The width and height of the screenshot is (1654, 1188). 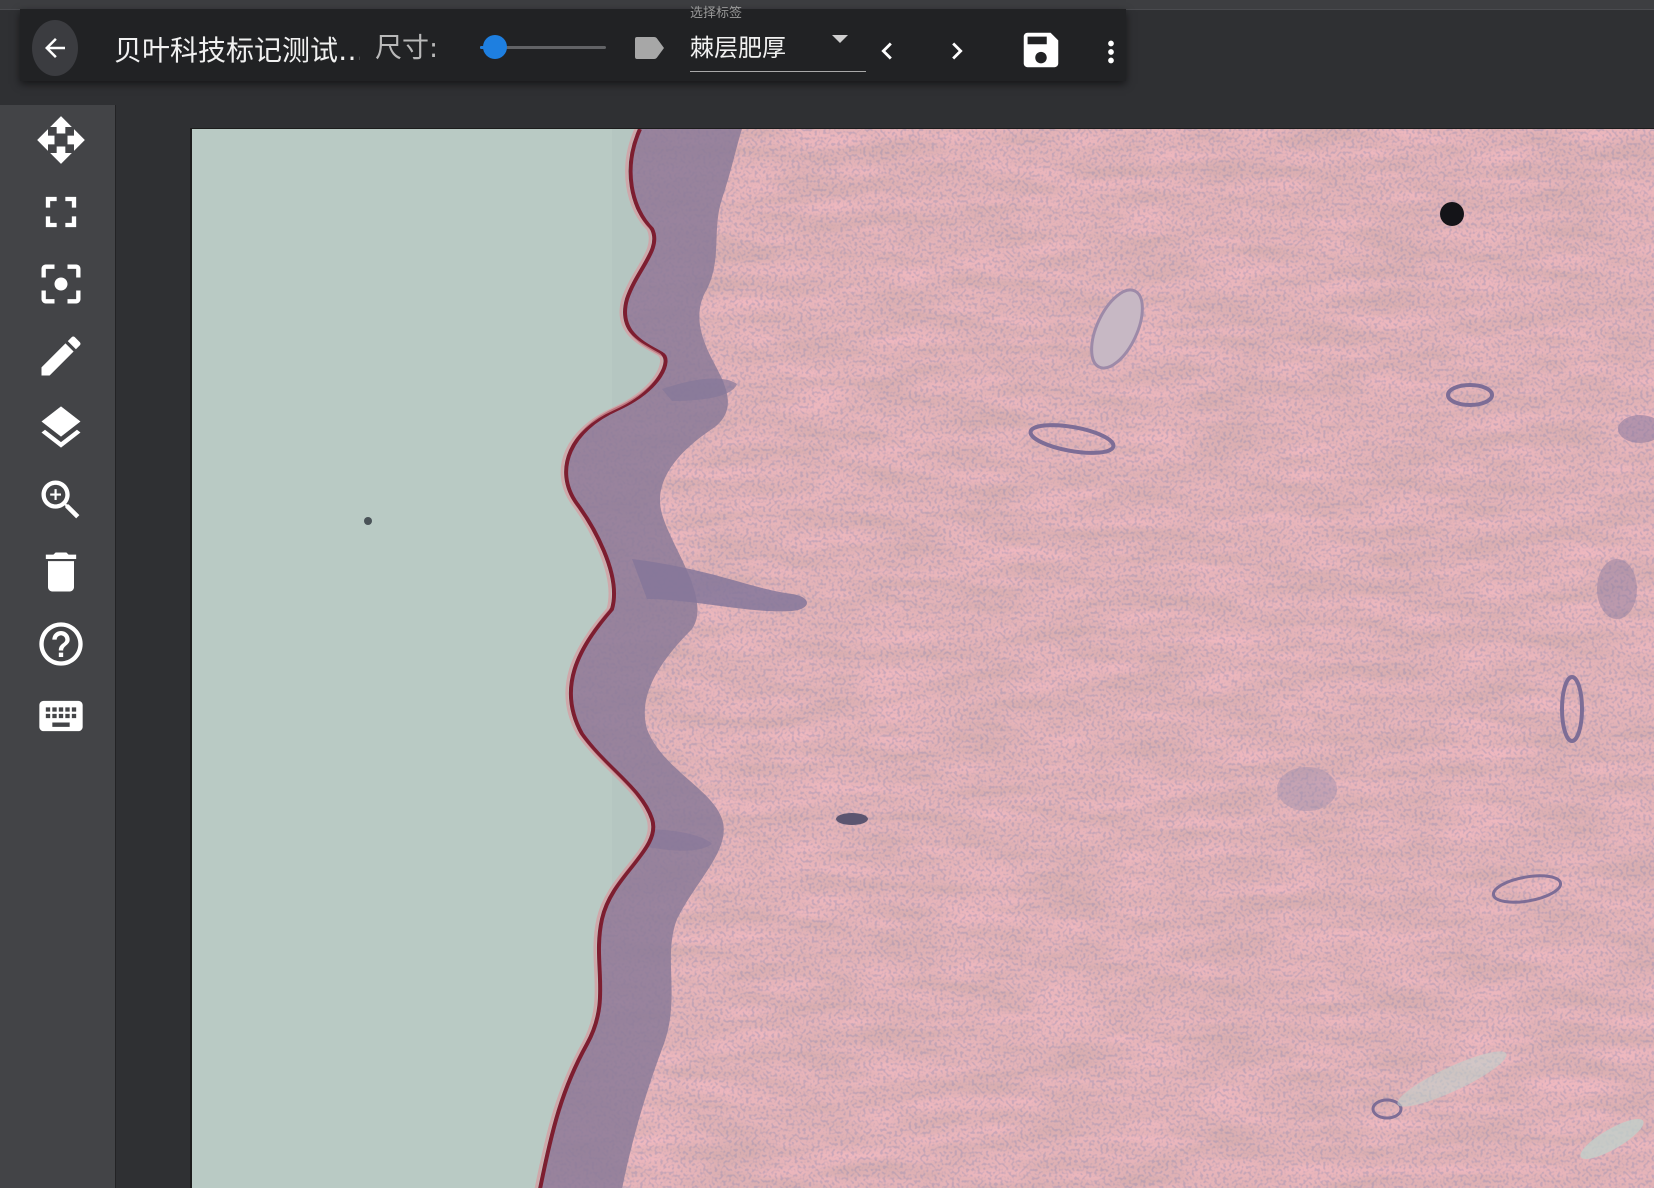 I want to click on size-label: 尺寸:, so click(x=407, y=48).